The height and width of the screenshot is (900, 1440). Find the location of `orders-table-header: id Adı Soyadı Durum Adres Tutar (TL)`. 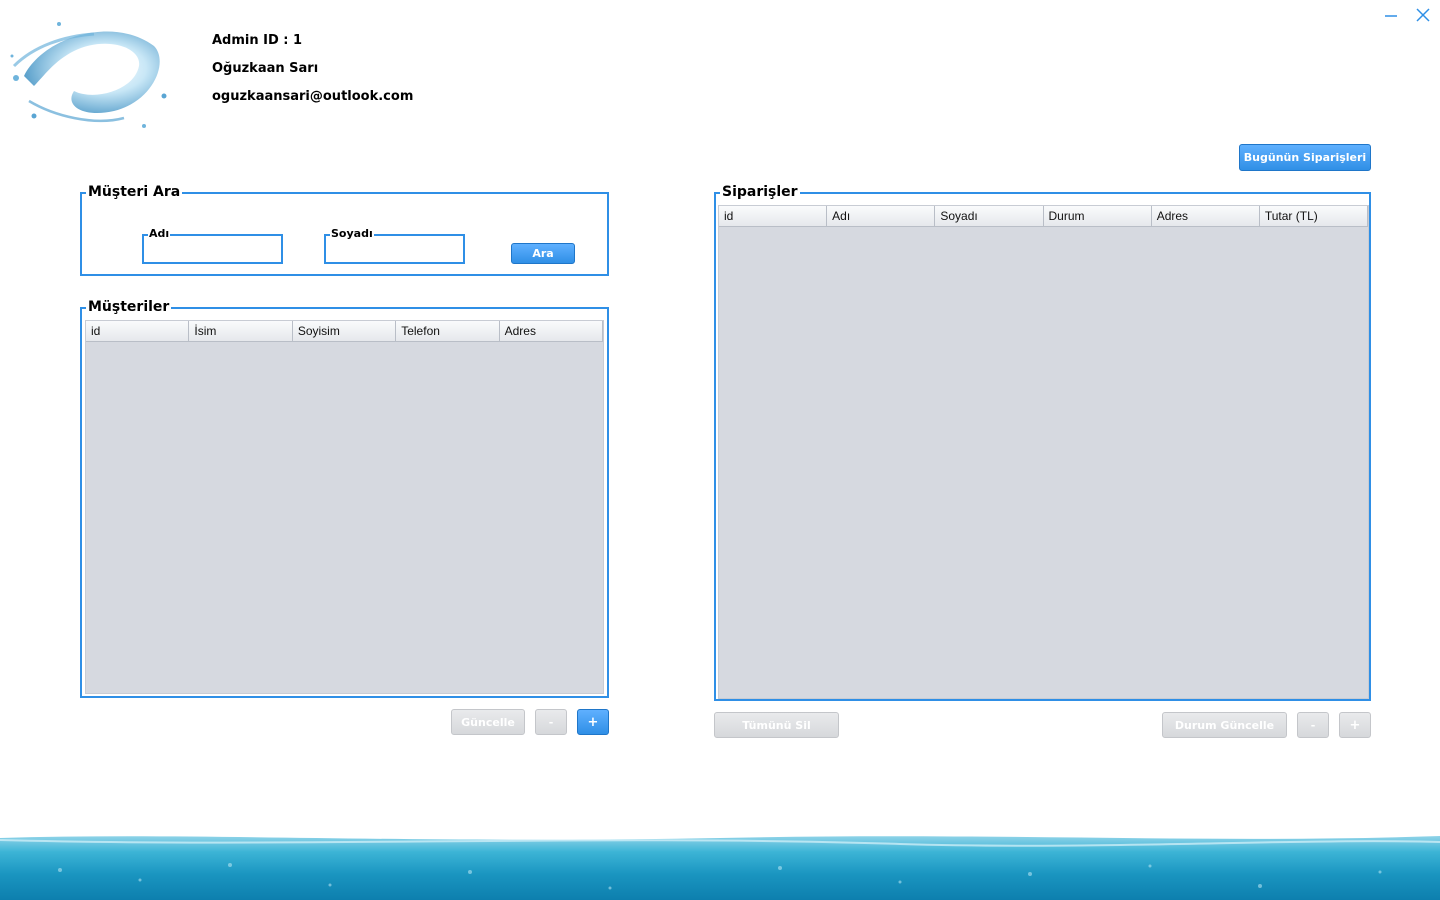

orders-table-header: id Adı Soyadı Durum Adres Tutar (TL) is located at coordinates (1044, 216).